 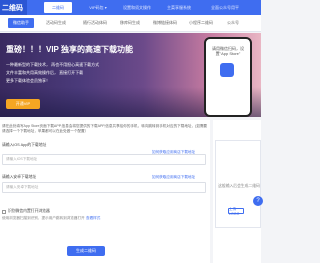 I want to click on tab-mobile-code: 随行活动体码, so click(x=95, y=23).